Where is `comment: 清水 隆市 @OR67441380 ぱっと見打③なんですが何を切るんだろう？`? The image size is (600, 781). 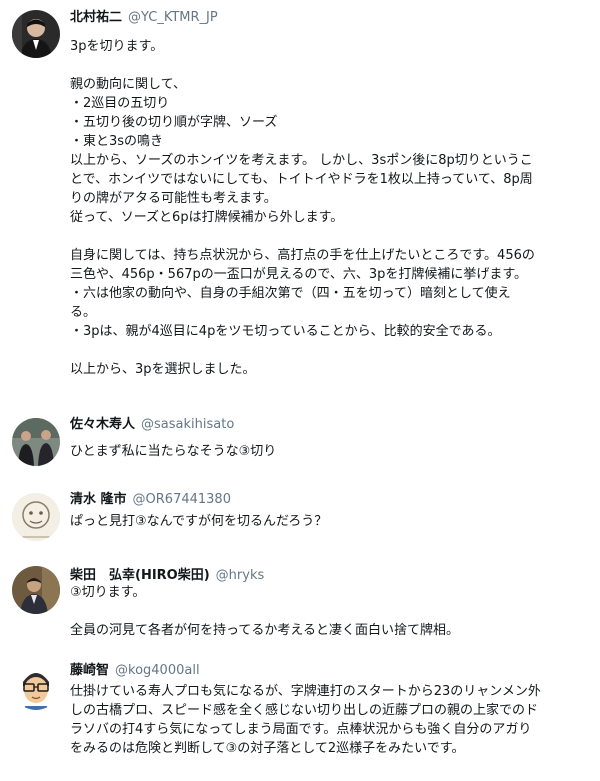 comment: 清水 隆市 @OR67441380 ぱっと見打③なんですが何を切るんだろう？ is located at coordinates (300, 522).